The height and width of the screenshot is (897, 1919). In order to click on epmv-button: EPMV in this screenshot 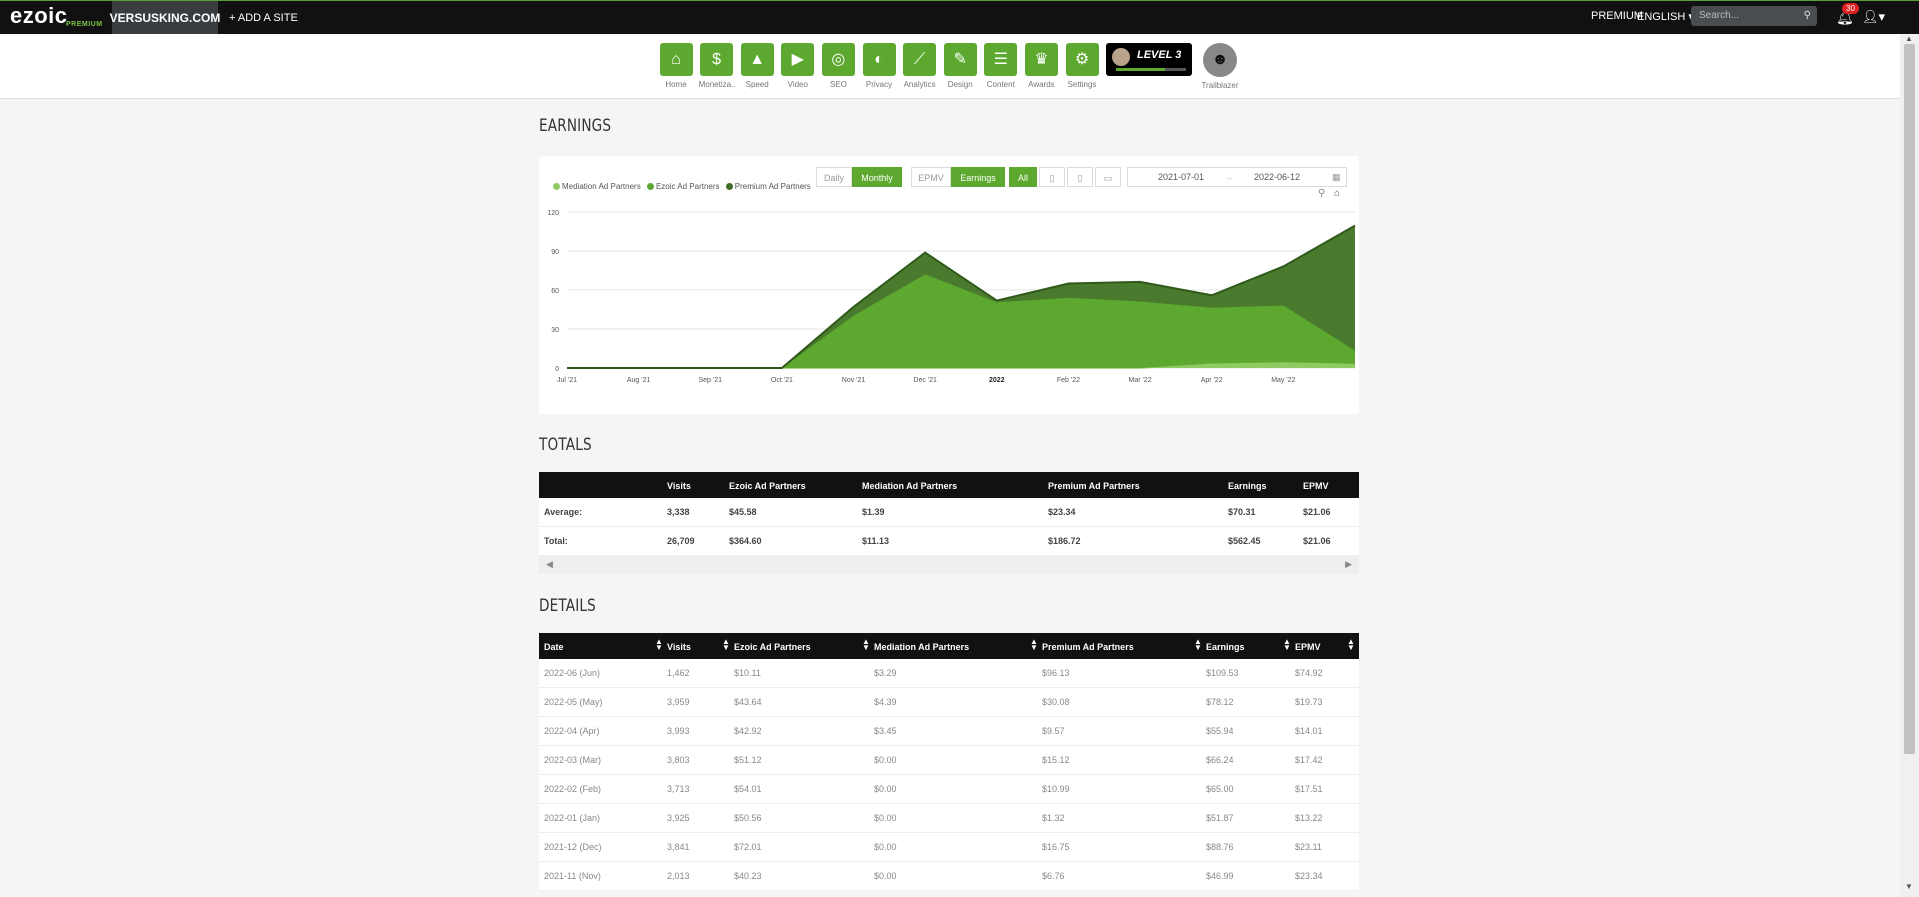, I will do `click(931, 177)`.